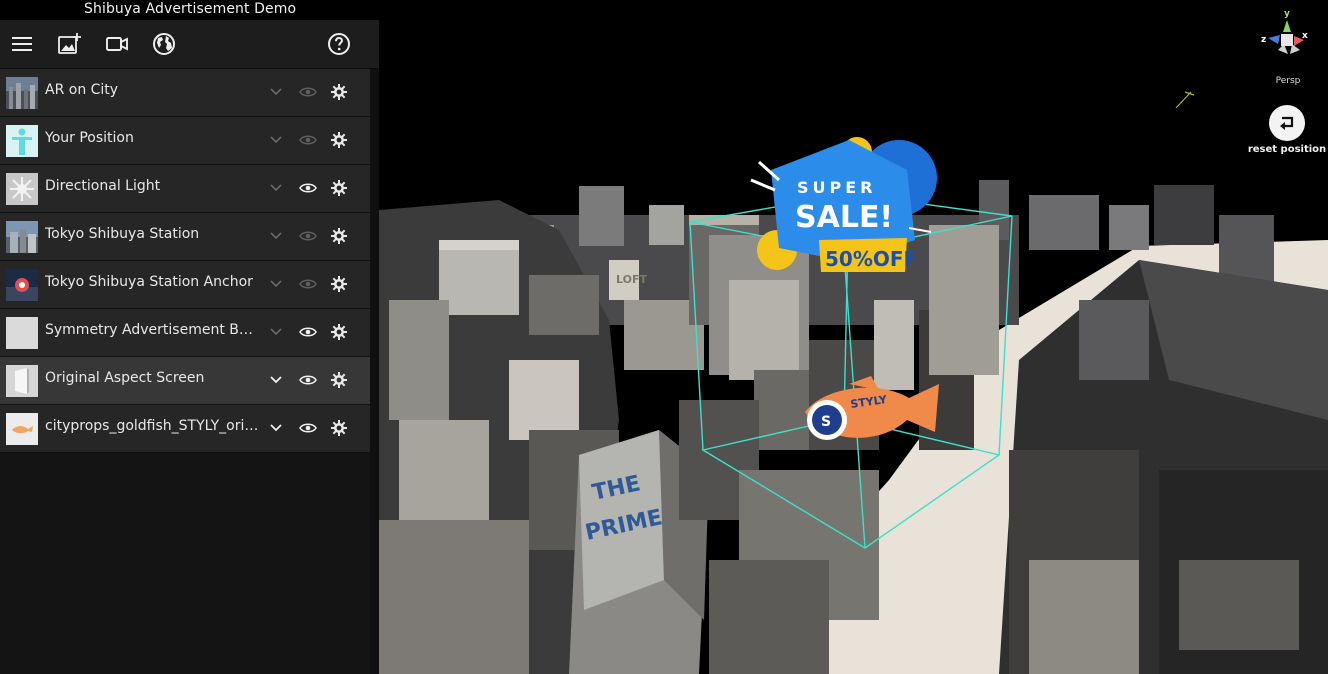 The width and height of the screenshot is (1328, 674). Describe the element at coordinates (871, 259) in the screenshot. I see `sale-text-discount: 50%OFF` at that location.